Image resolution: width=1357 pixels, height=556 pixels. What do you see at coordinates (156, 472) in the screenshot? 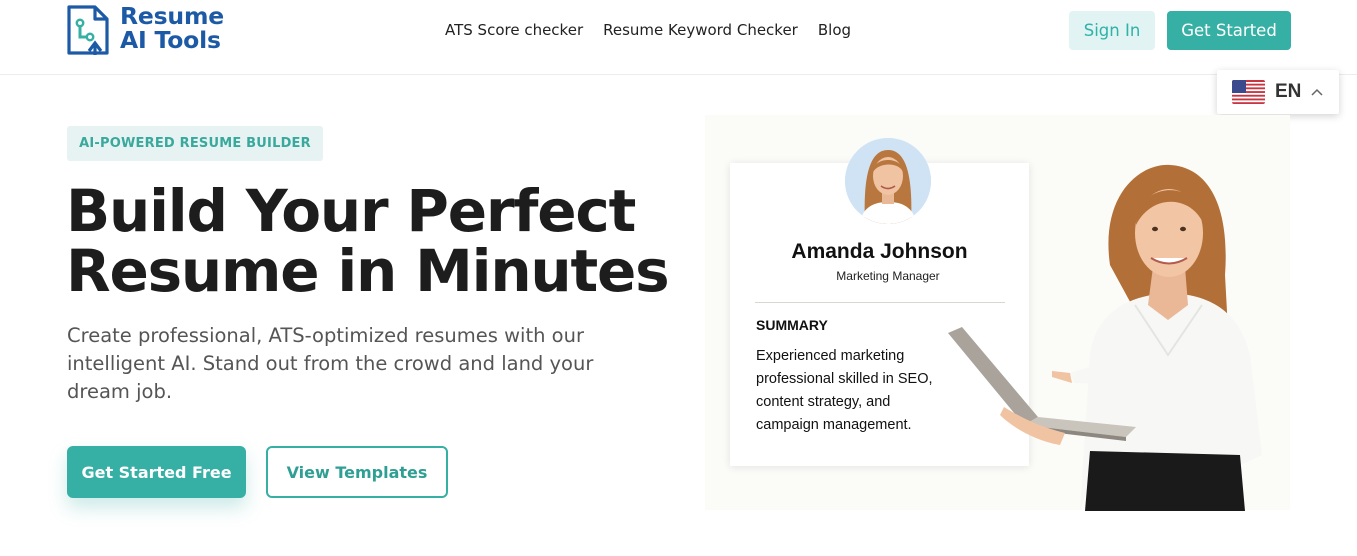
I see `get-started-free-button: Get Started Free` at bounding box center [156, 472].